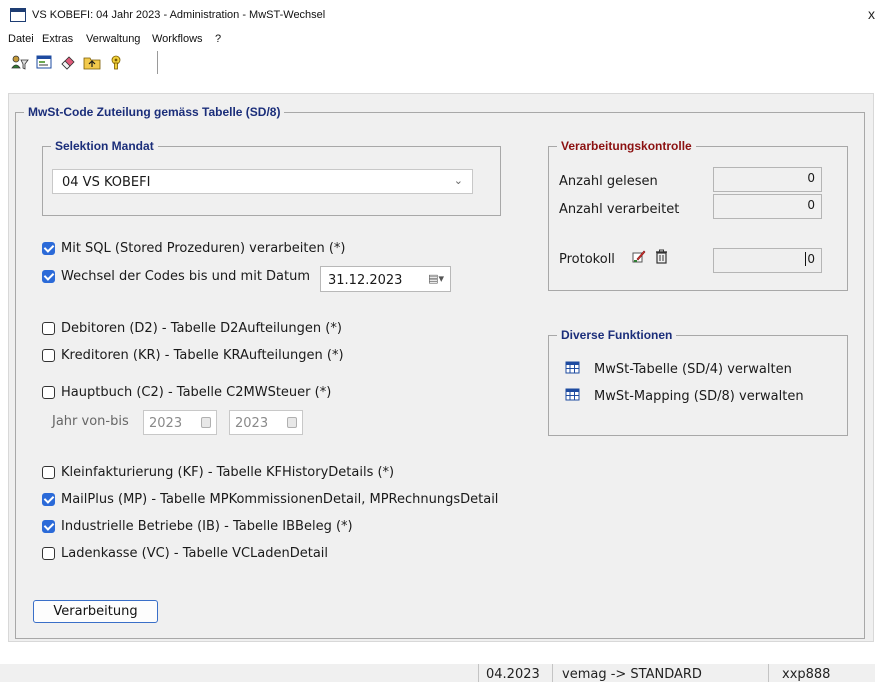 Image resolution: width=875 pixels, height=682 pixels. I want to click on gelesen-value: 0, so click(767, 179).